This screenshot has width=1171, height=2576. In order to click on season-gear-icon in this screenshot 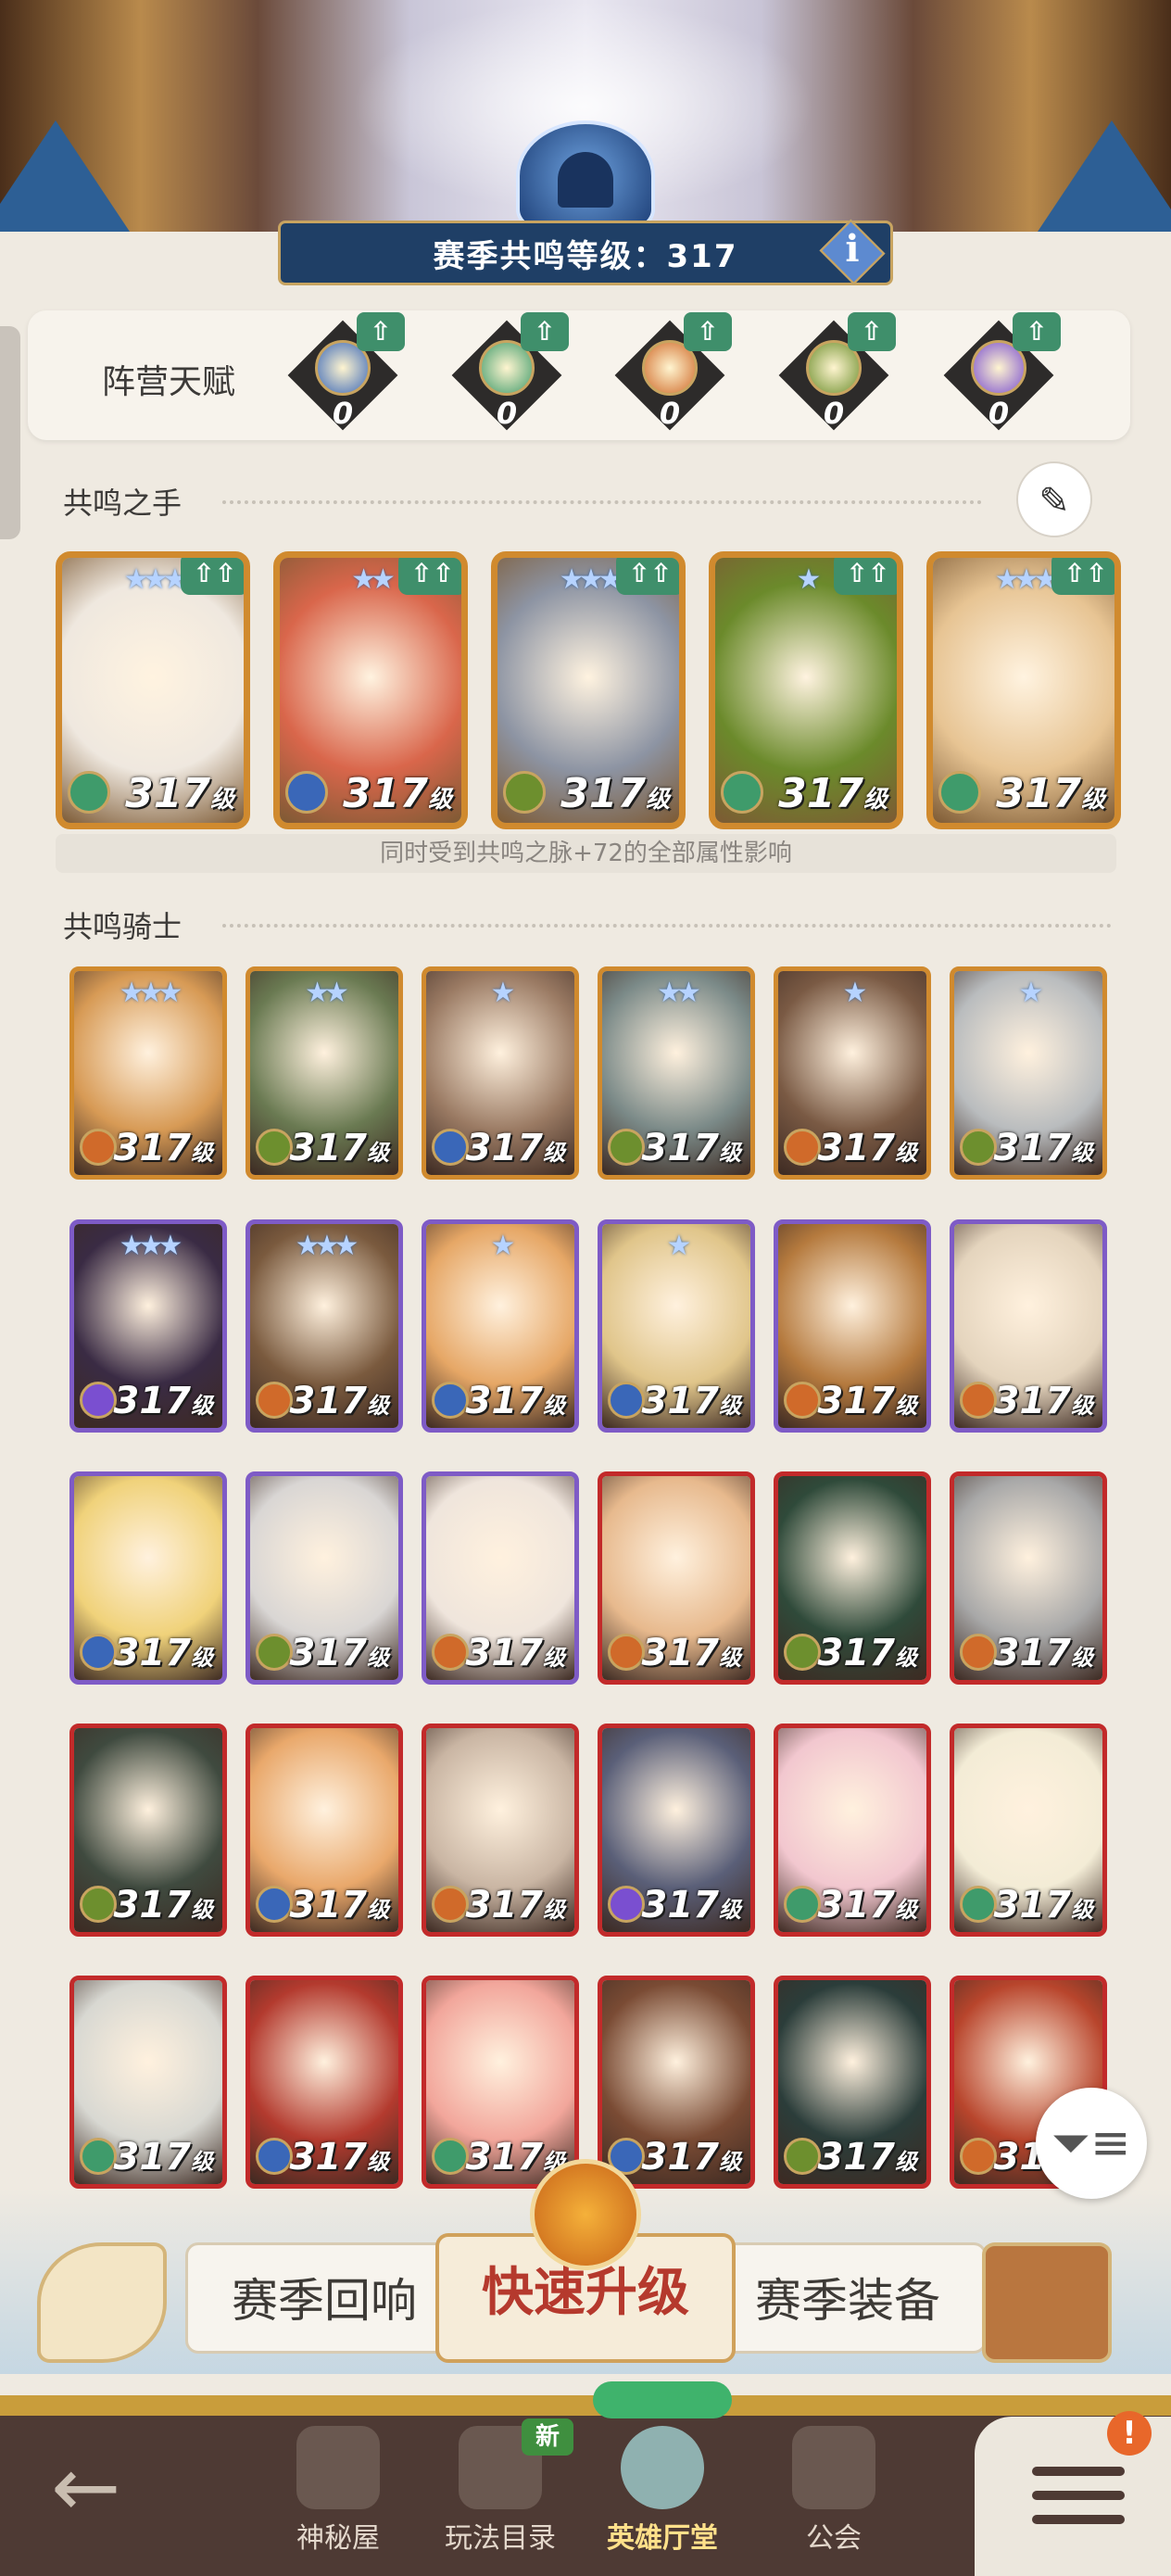, I will do `click(1047, 2303)`.